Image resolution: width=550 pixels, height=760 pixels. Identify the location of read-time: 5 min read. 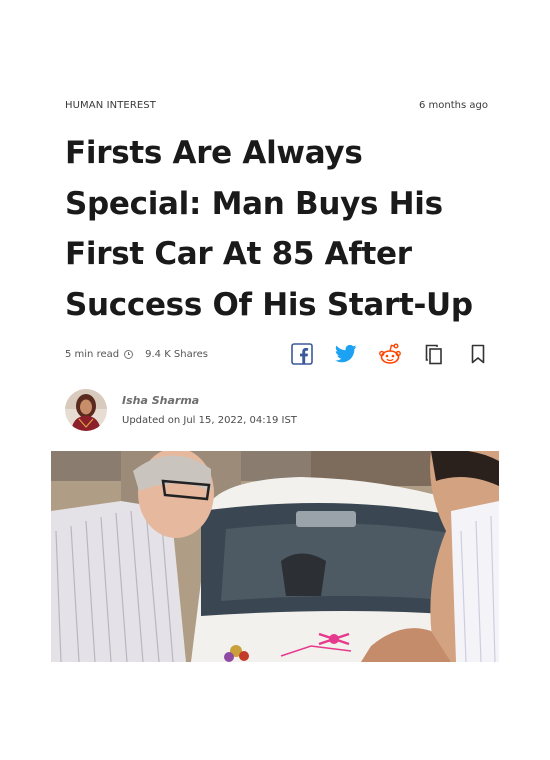
(99, 354).